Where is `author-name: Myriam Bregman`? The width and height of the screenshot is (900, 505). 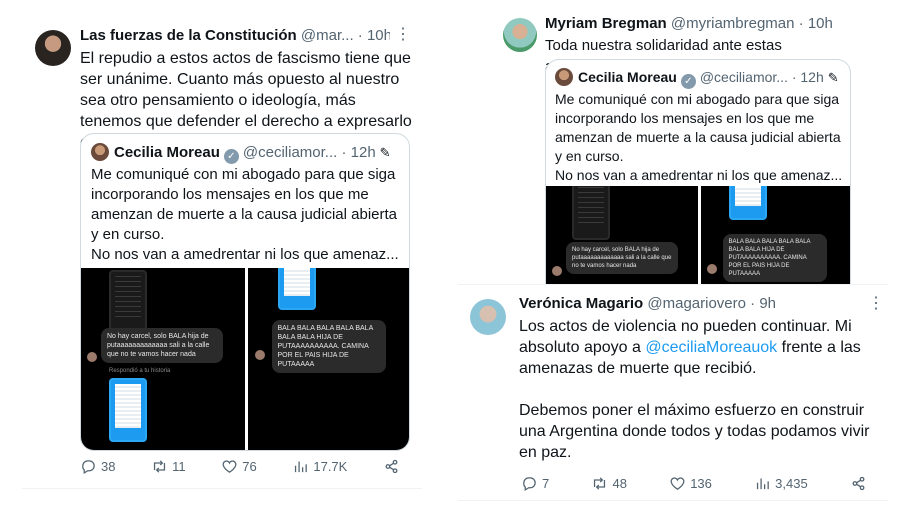
author-name: Myriam Bregman is located at coordinates (606, 23).